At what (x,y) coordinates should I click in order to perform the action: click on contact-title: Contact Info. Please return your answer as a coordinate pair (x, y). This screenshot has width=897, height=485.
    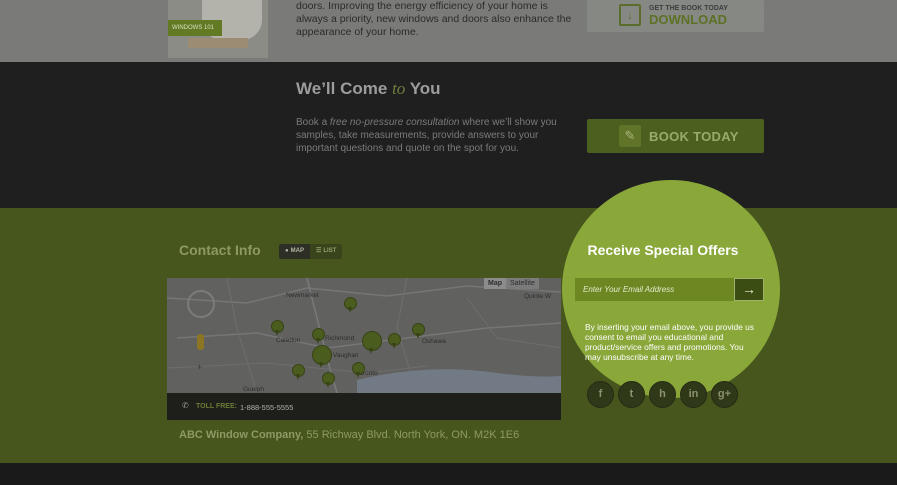
    Looking at the image, I should click on (220, 250).